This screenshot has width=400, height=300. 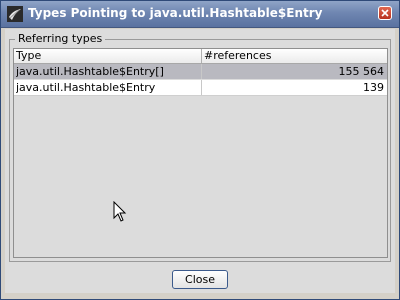 I want to click on row-divider, so click(x=200, y=95).